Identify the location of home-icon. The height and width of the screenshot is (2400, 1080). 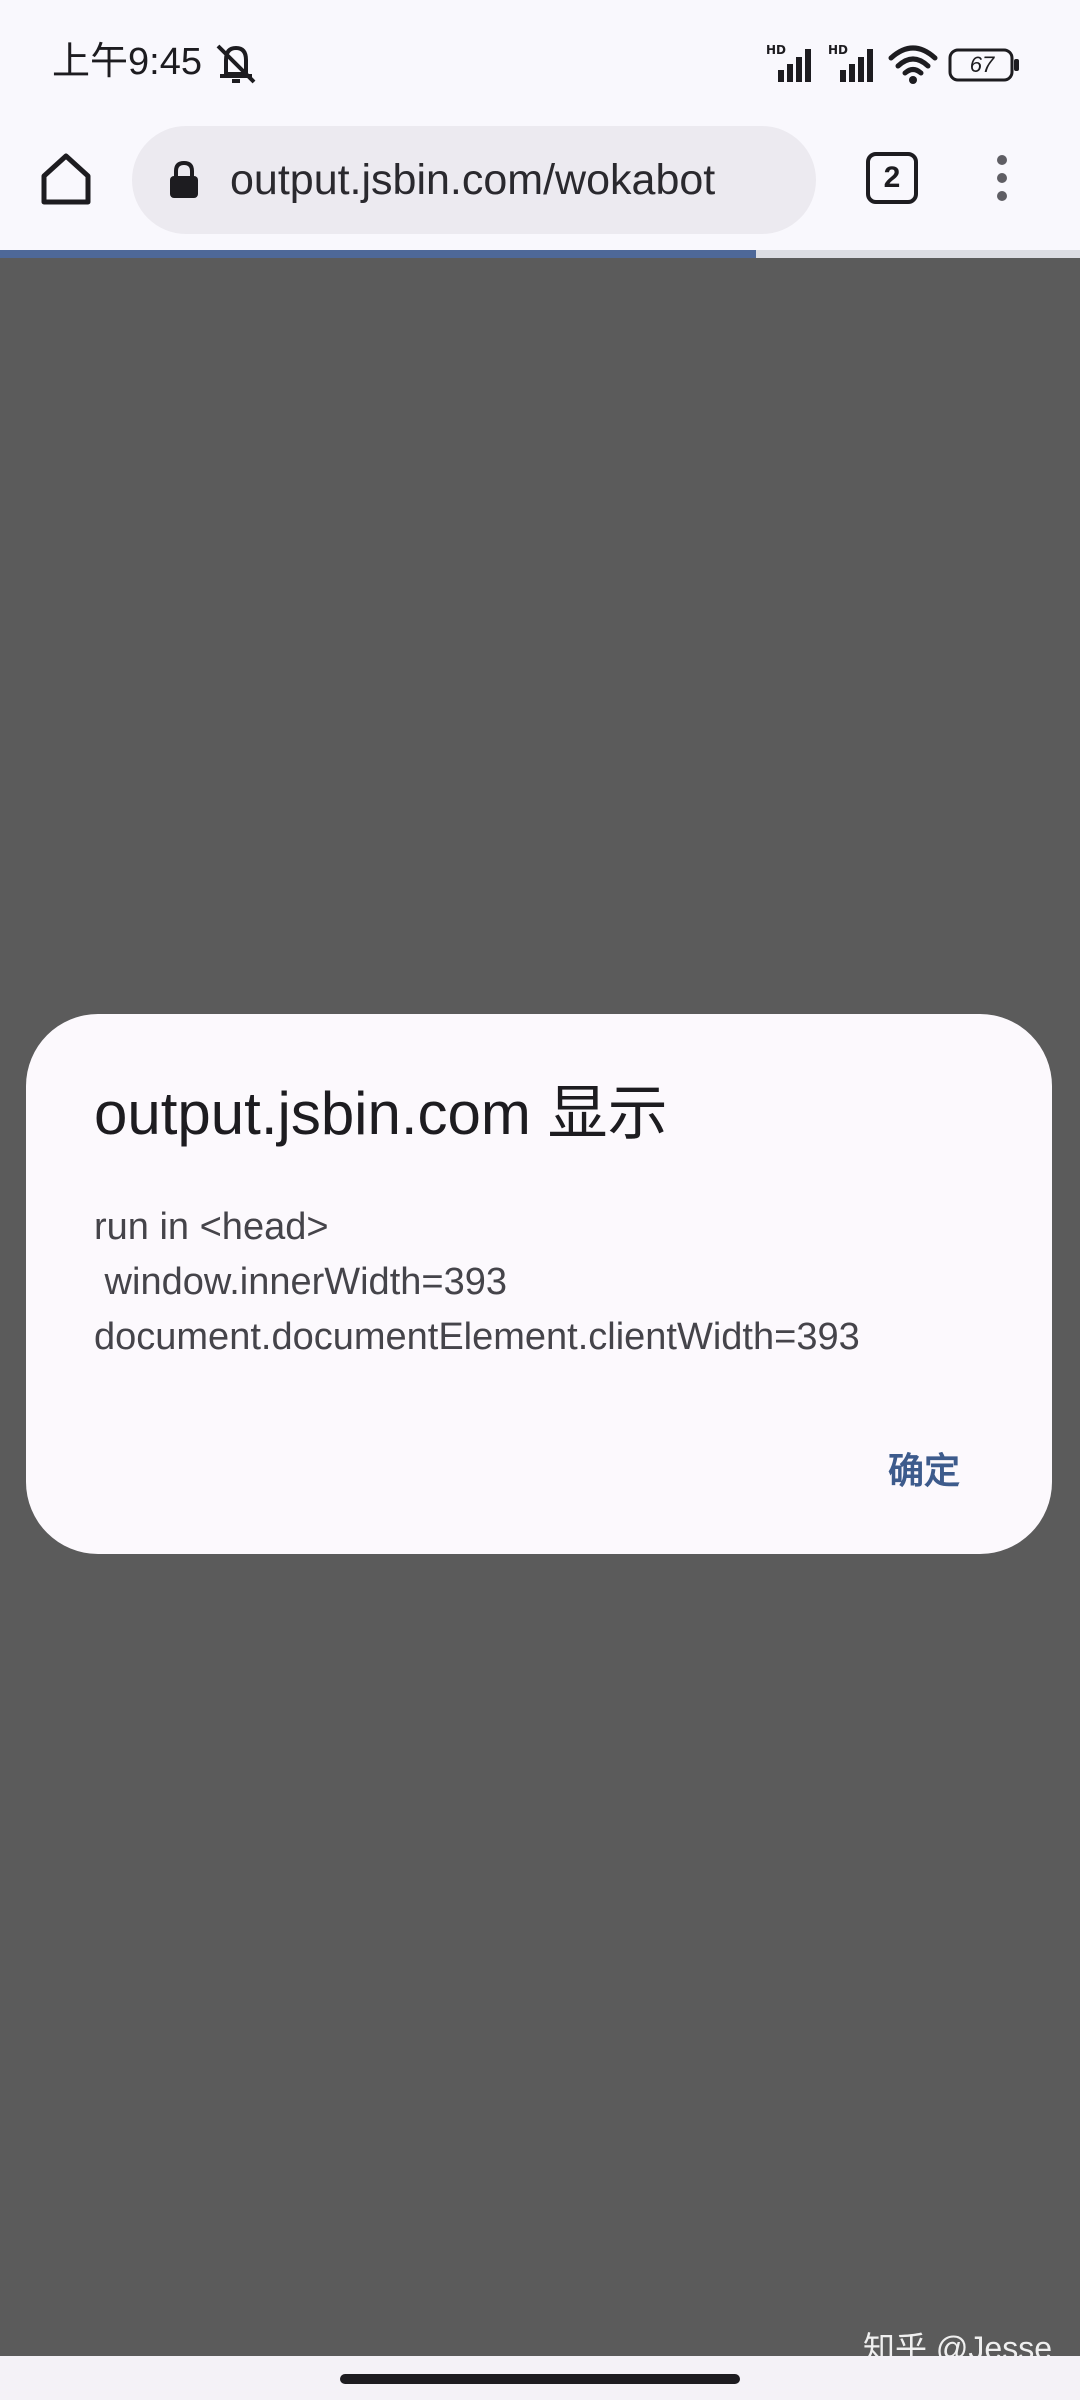
(66, 178).